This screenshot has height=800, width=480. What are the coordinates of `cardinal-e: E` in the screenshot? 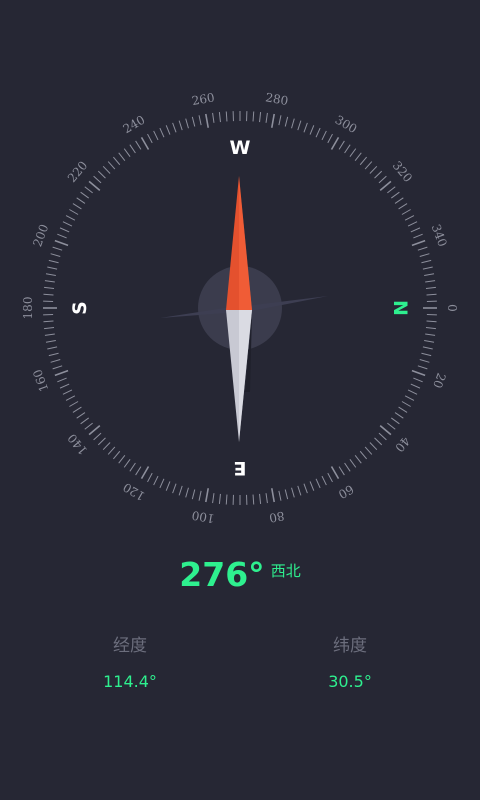 It's located at (240, 468).